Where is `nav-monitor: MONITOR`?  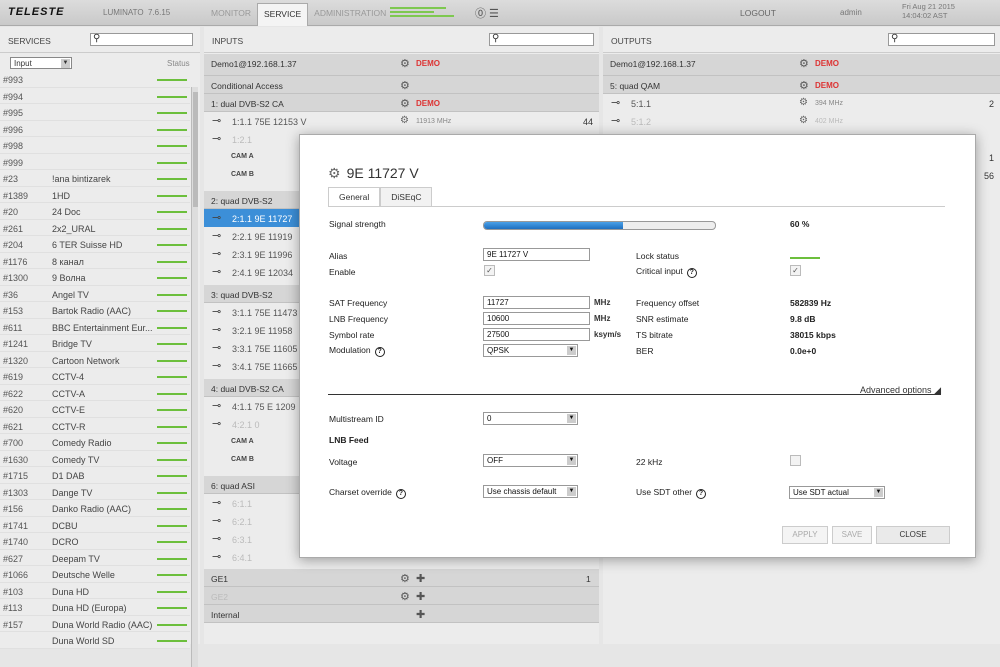
nav-monitor: MONITOR is located at coordinates (231, 14).